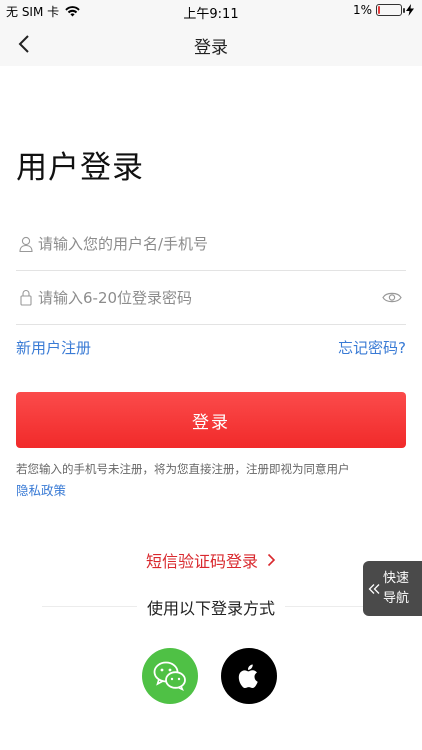 This screenshot has width=422, height=750. I want to click on wechat-icon, so click(169, 676).